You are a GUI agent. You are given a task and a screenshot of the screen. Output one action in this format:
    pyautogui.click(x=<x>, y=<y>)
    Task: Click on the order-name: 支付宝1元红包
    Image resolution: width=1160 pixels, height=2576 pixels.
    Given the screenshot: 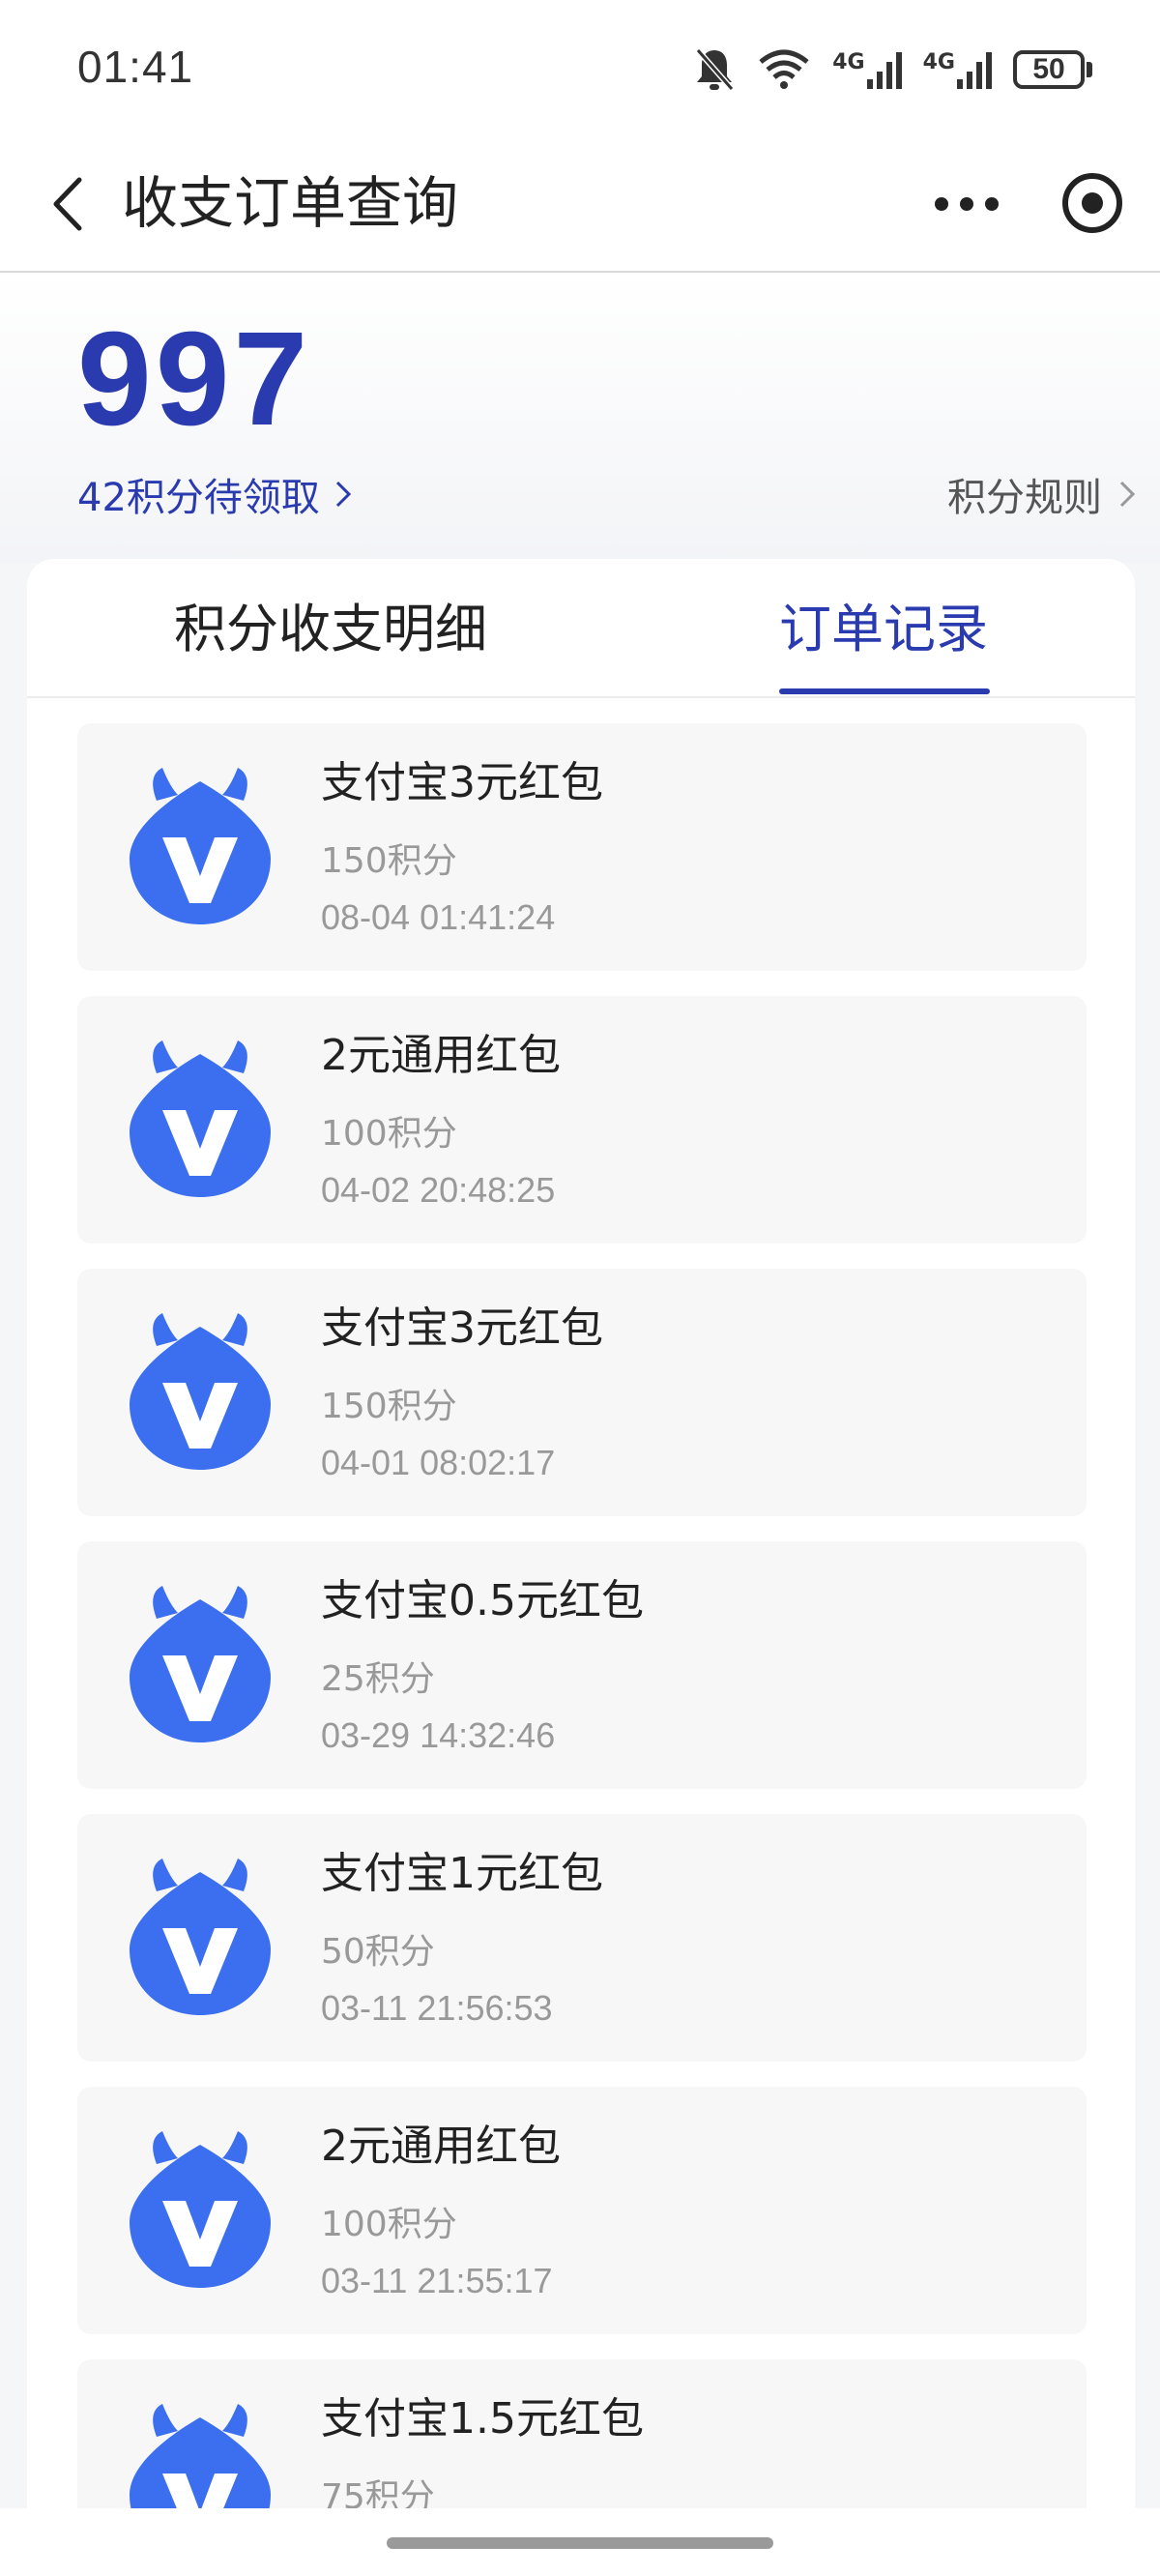 What is the action you would take?
    pyautogui.click(x=462, y=1873)
    